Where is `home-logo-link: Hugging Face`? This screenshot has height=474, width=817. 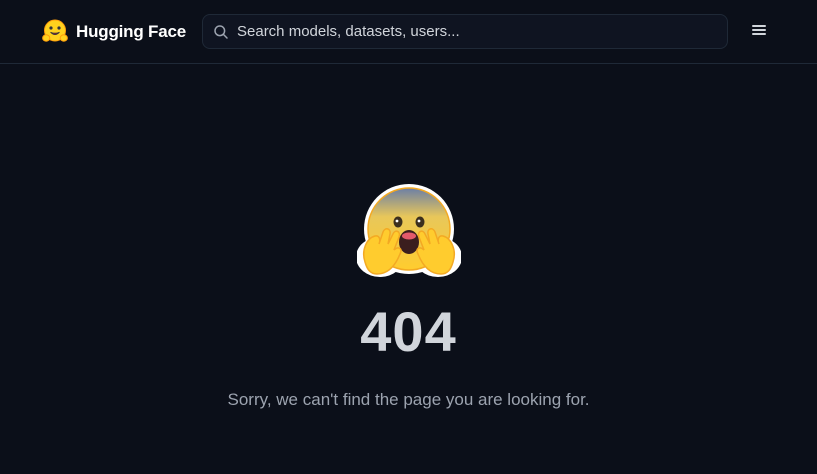 home-logo-link: Hugging Face is located at coordinates (113, 32).